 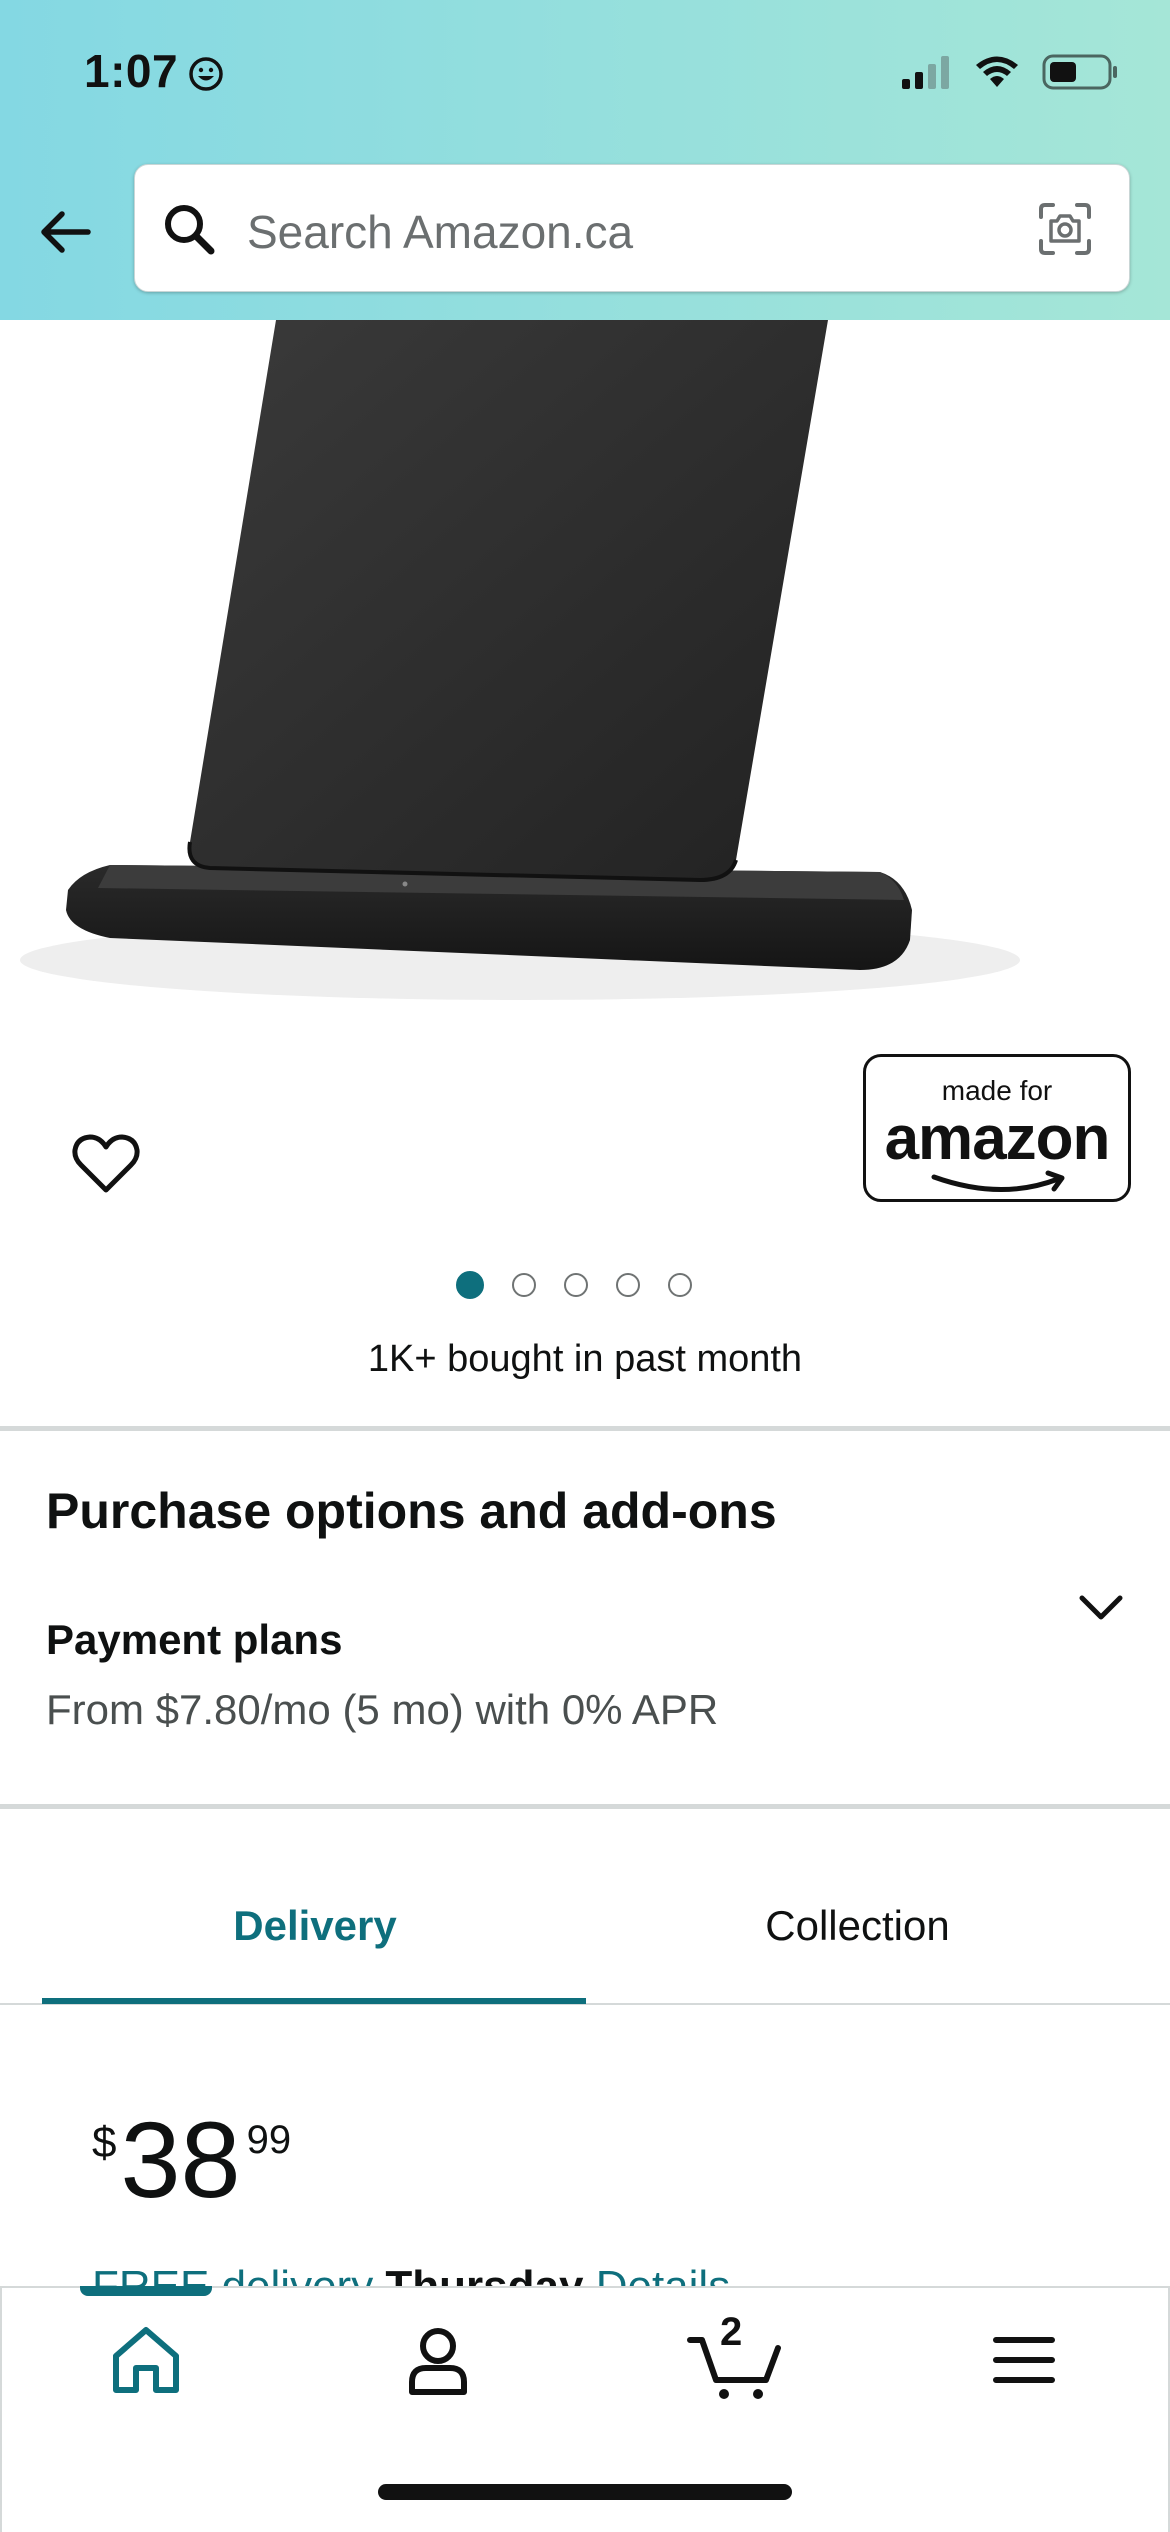 What do you see at coordinates (382, 1709) in the screenshot?
I see `payment-plans-description: From $7.80/mo (5 mo) with 0% APR` at bounding box center [382, 1709].